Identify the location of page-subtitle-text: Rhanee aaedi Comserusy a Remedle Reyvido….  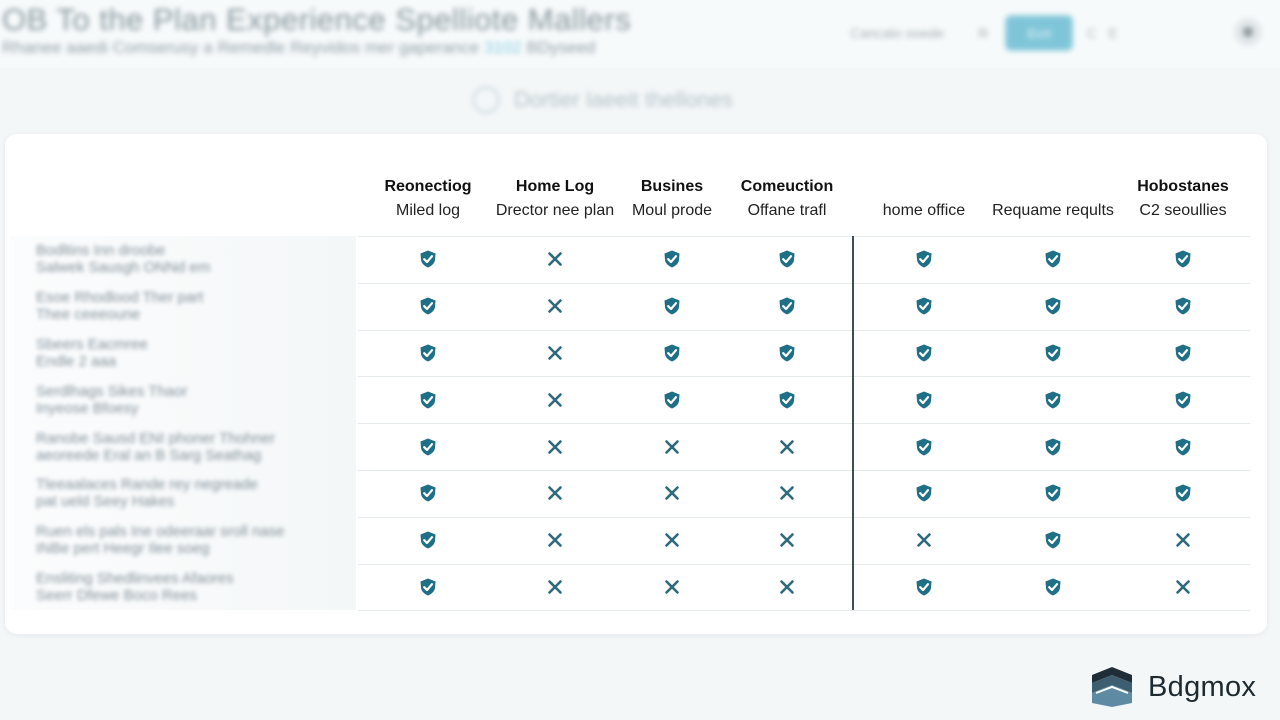
(241, 47).